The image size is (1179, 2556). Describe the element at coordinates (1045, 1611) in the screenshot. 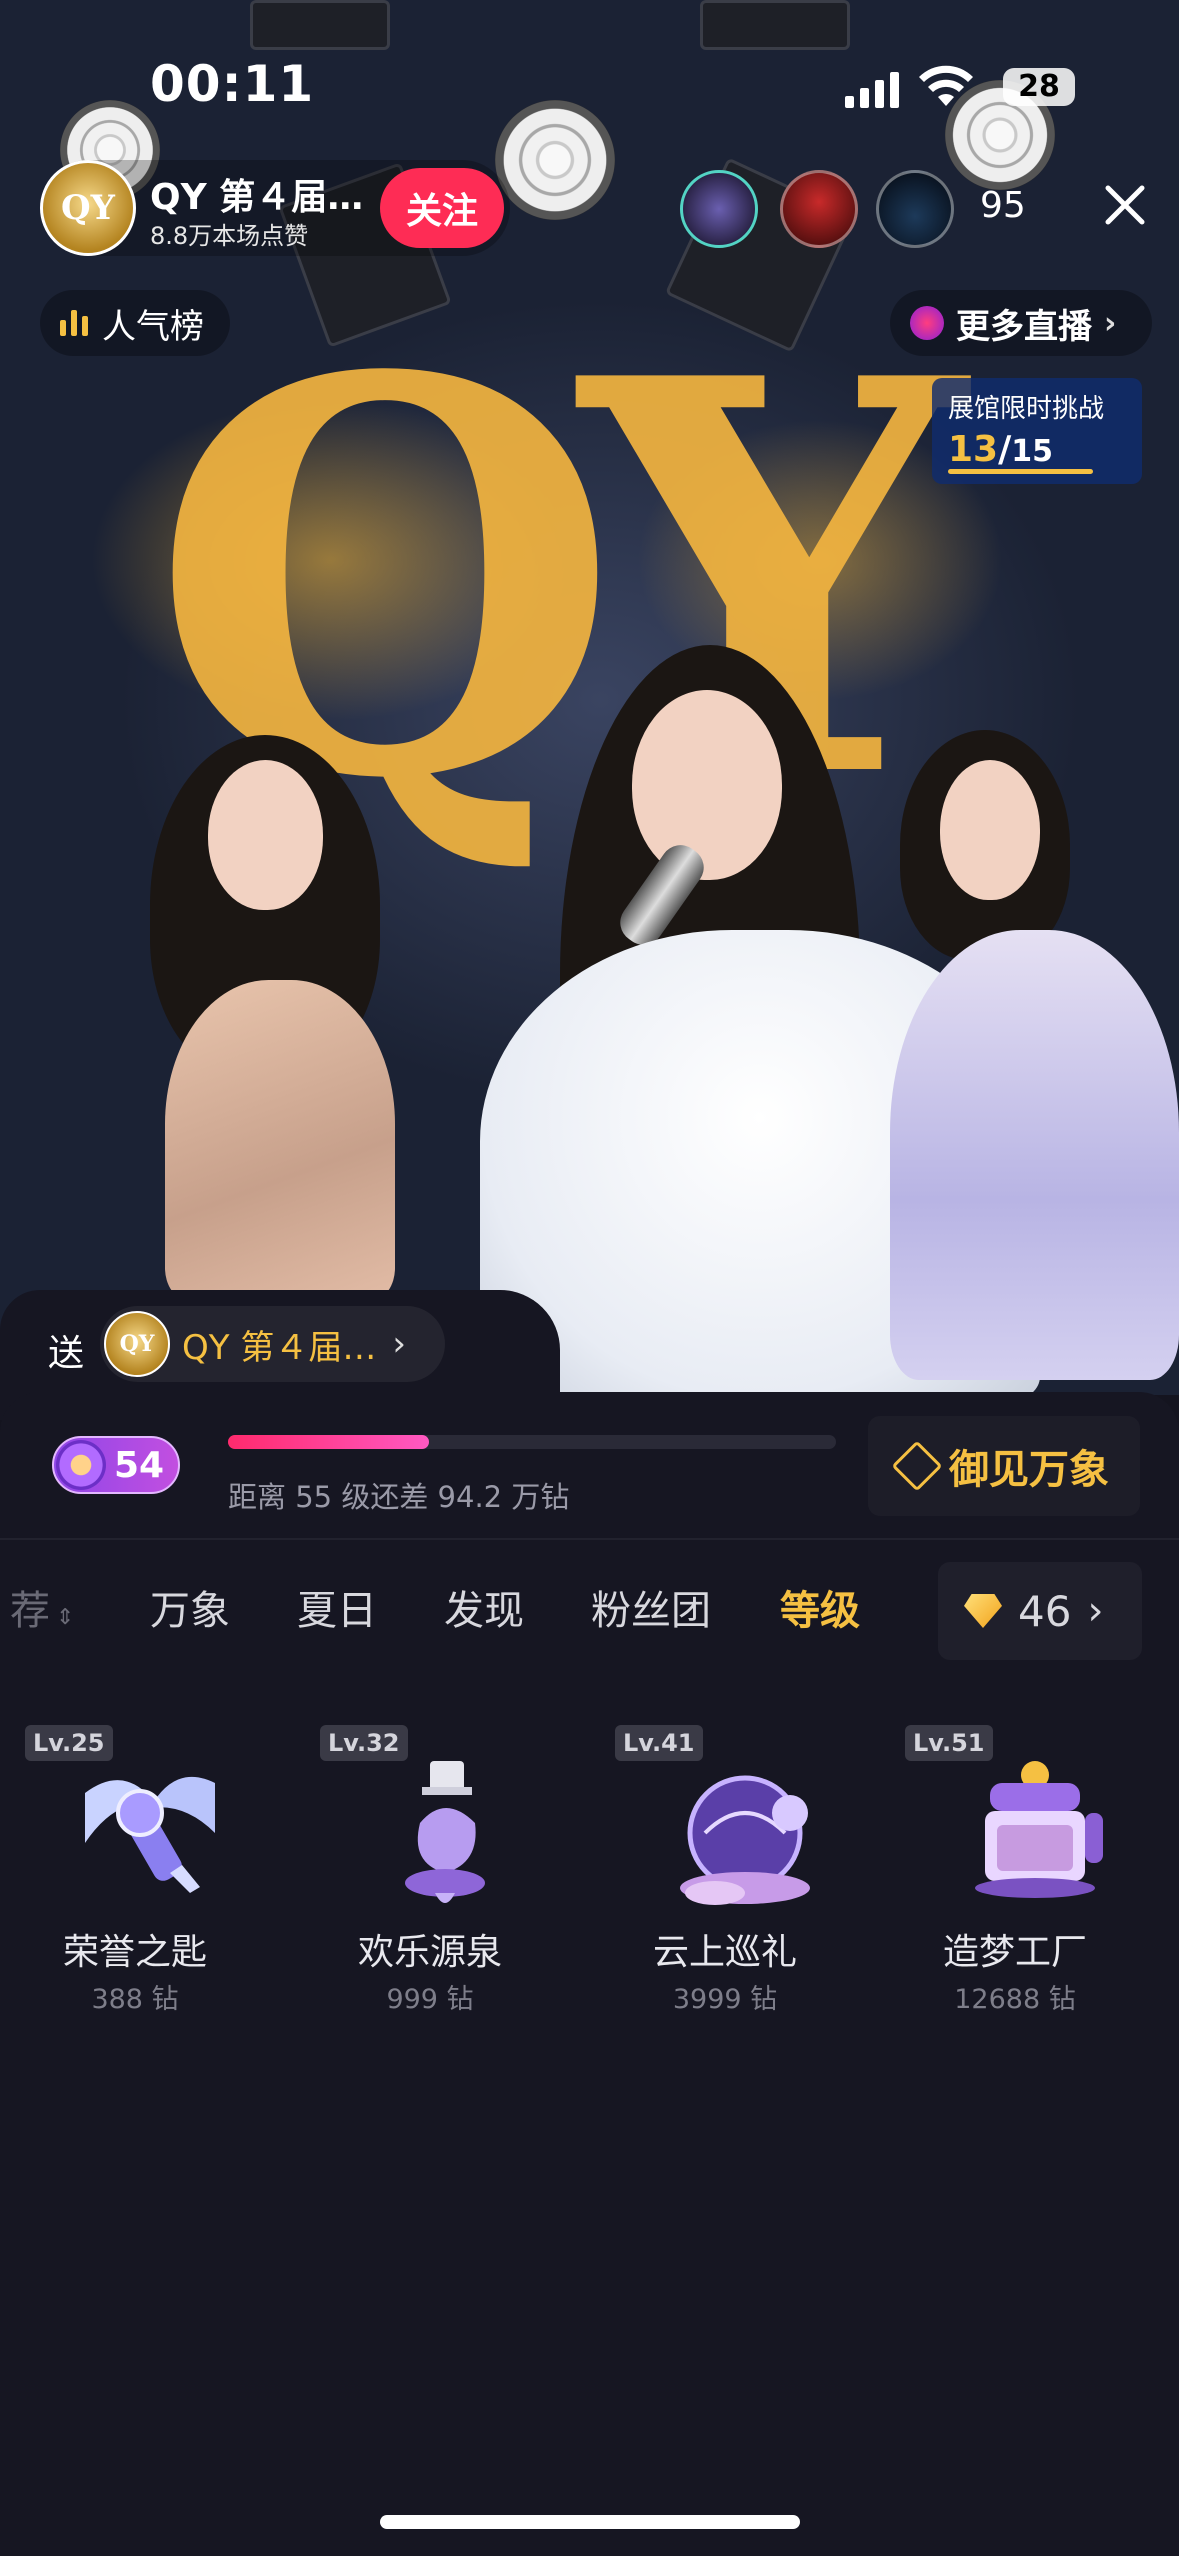

I see `diamond-balance: 46` at that location.